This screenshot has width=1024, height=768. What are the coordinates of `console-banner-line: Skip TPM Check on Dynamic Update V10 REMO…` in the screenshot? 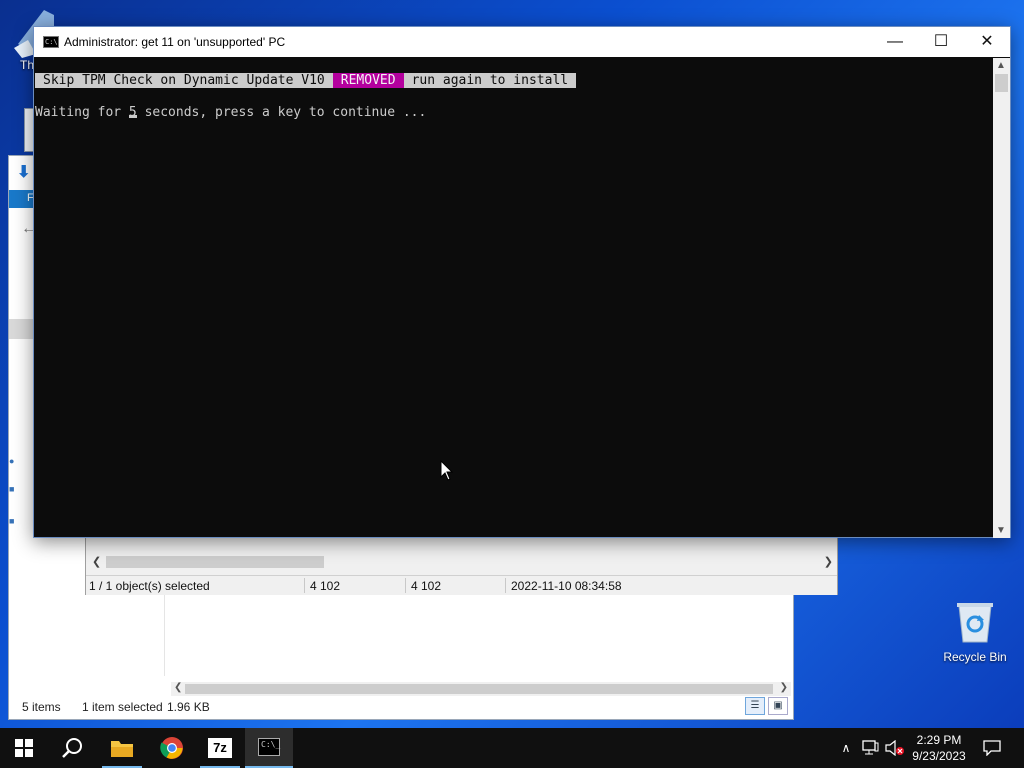 It's located at (306, 81).